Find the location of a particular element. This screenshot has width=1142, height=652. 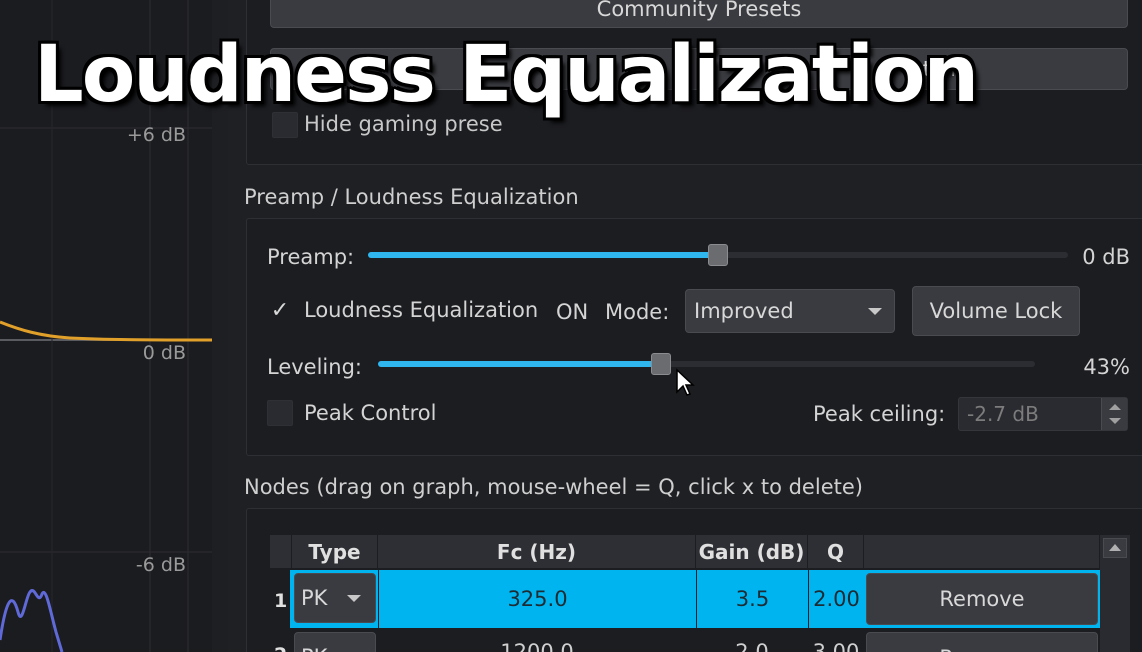

peak-ceiling-label: Peak ceiling: is located at coordinates (879, 414).